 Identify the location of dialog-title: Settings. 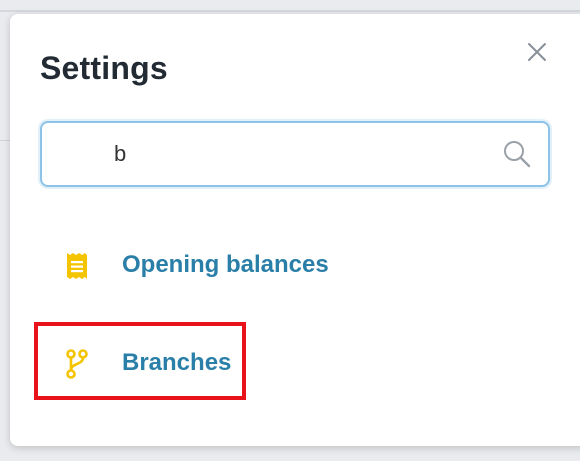
(104, 68).